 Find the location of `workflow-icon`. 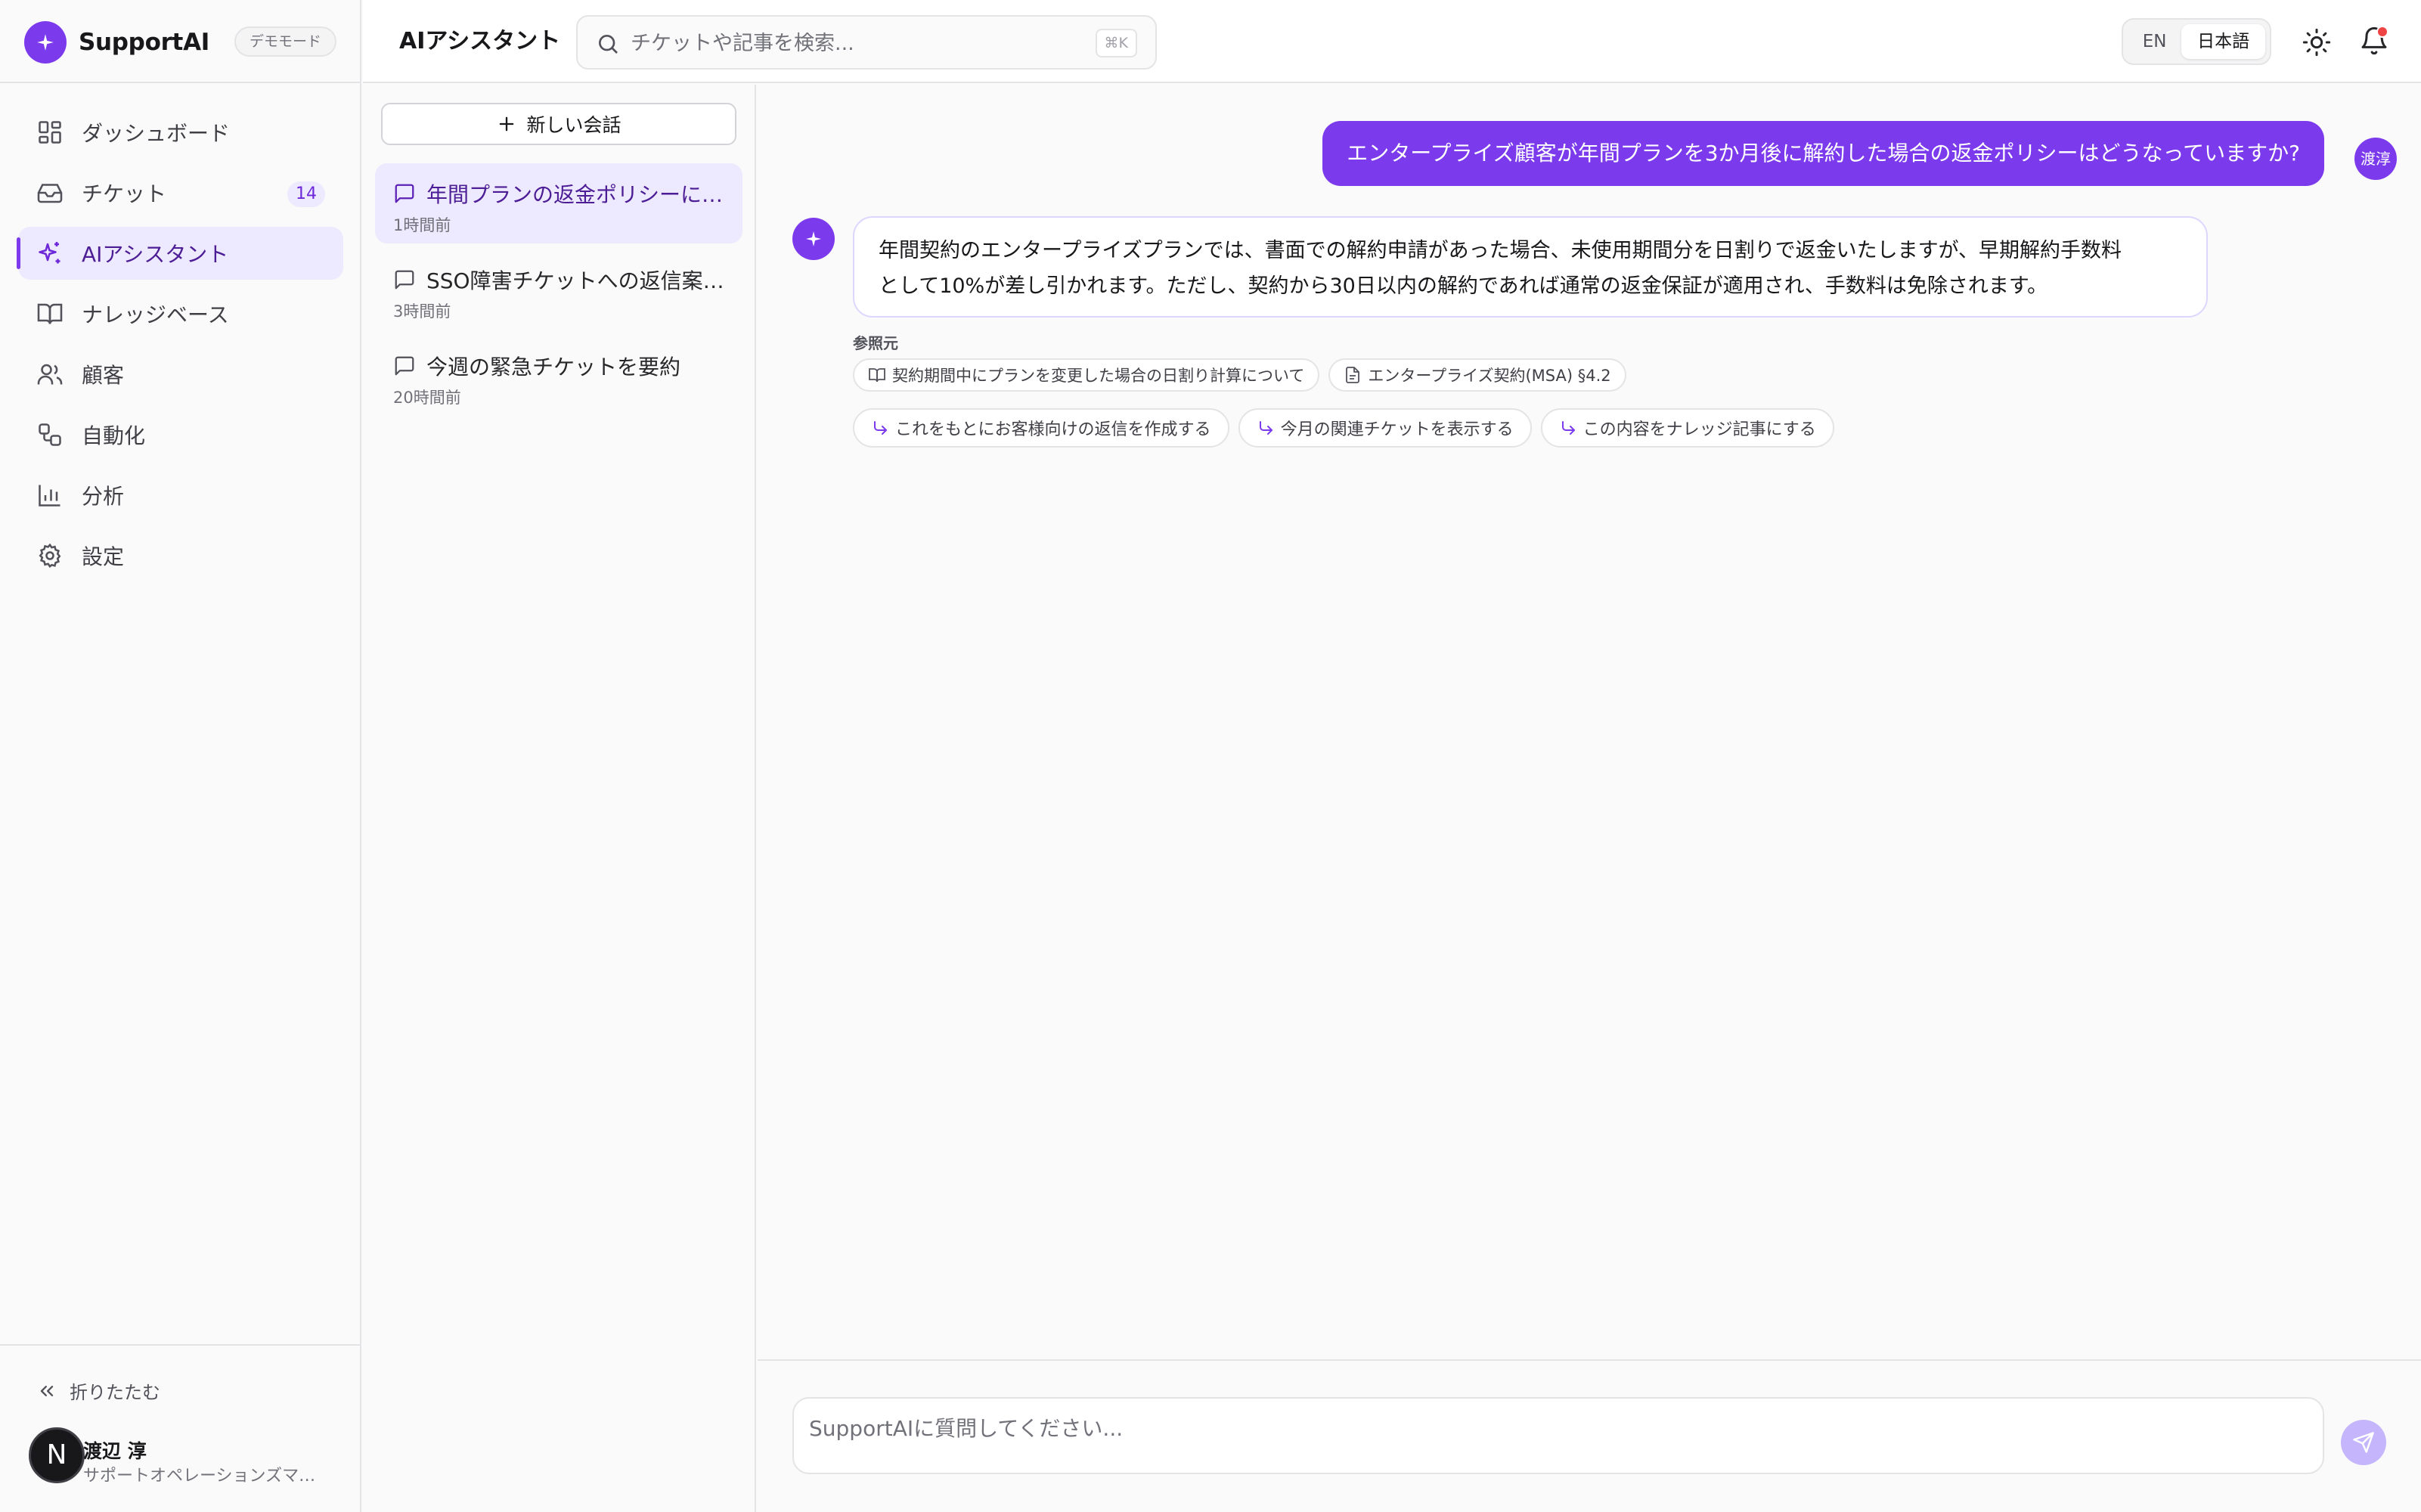

workflow-icon is located at coordinates (50, 434).